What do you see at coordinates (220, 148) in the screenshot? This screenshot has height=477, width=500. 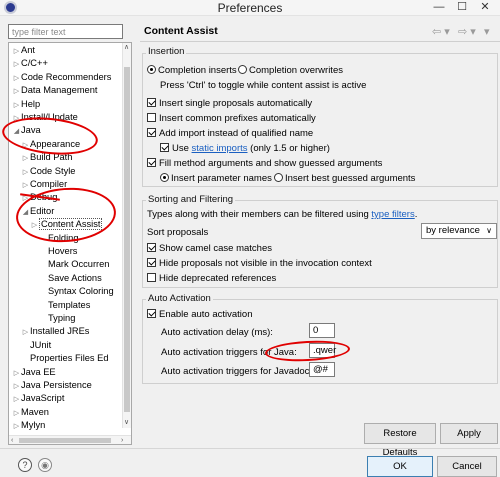 I see `static-imports-link: static imports` at bounding box center [220, 148].